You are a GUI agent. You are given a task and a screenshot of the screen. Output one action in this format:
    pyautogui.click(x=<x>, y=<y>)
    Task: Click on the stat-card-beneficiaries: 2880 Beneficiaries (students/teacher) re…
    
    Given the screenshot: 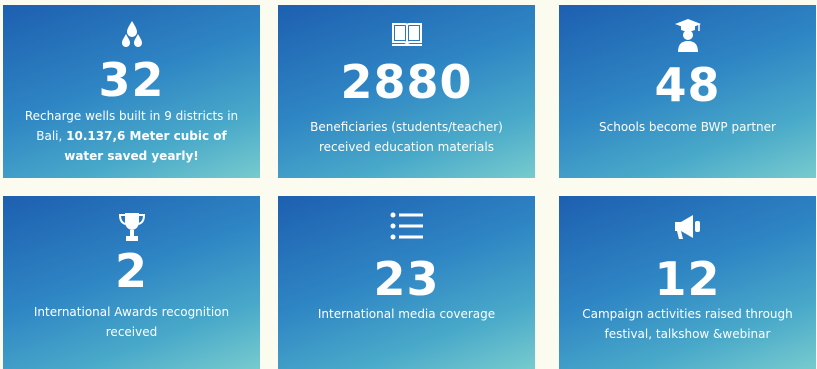 What is the action you would take?
    pyautogui.click(x=406, y=91)
    